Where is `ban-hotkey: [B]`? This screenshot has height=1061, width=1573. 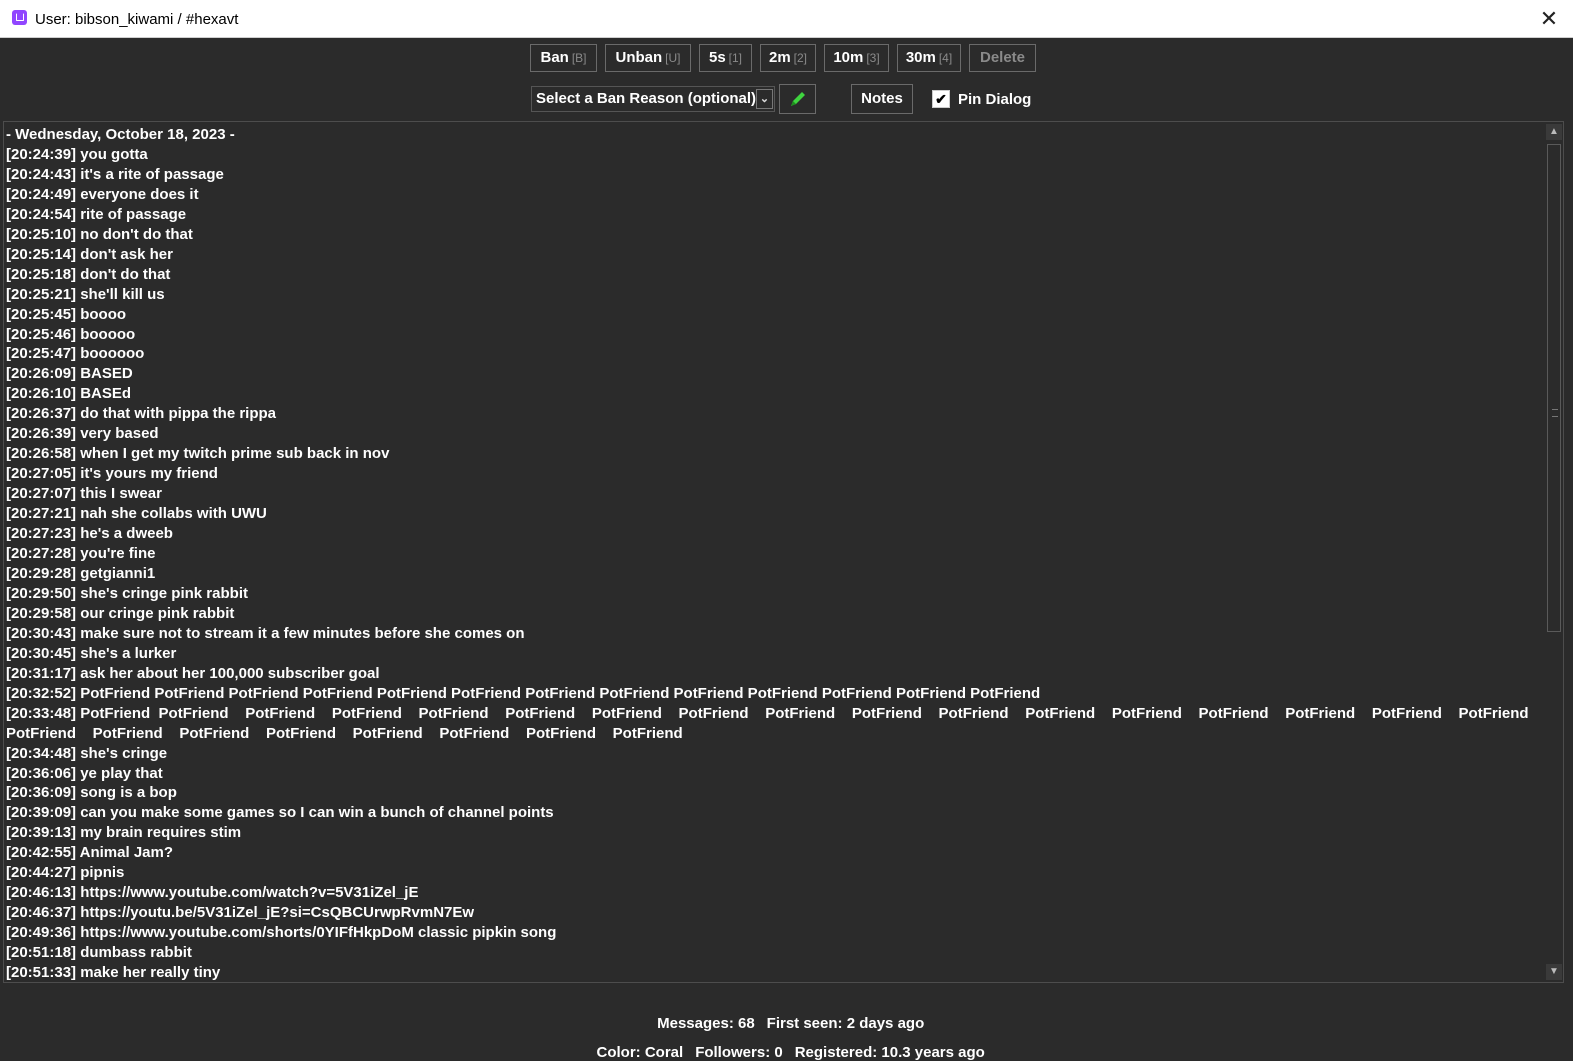
ban-hotkey: [B] is located at coordinates (579, 58).